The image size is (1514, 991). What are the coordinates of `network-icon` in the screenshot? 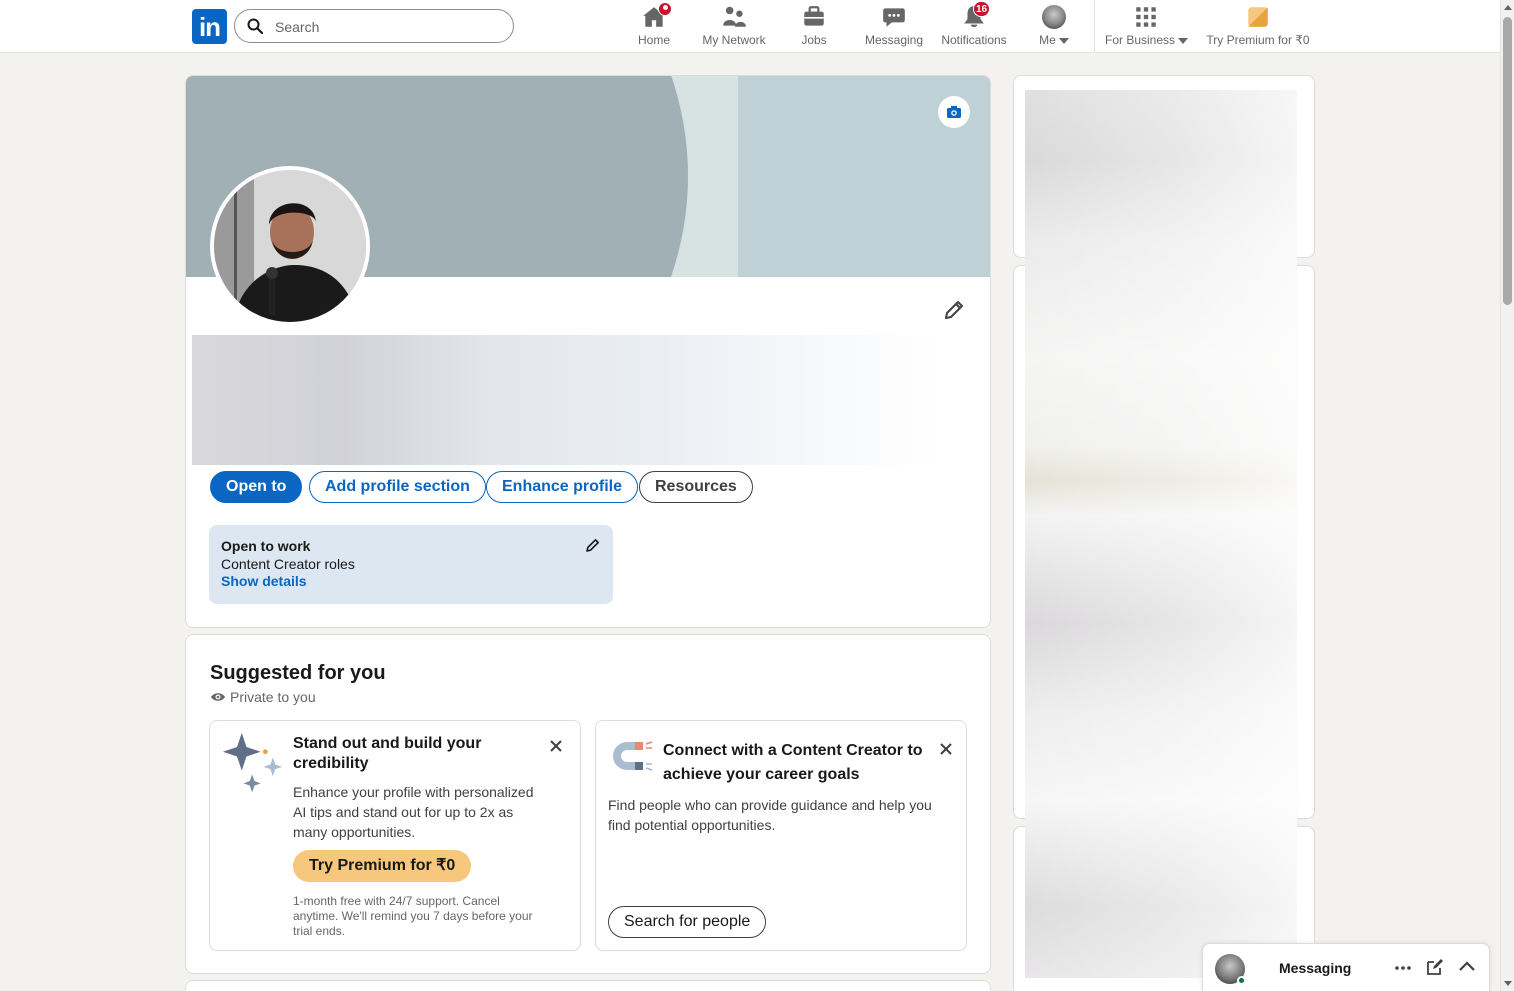 It's located at (734, 17).